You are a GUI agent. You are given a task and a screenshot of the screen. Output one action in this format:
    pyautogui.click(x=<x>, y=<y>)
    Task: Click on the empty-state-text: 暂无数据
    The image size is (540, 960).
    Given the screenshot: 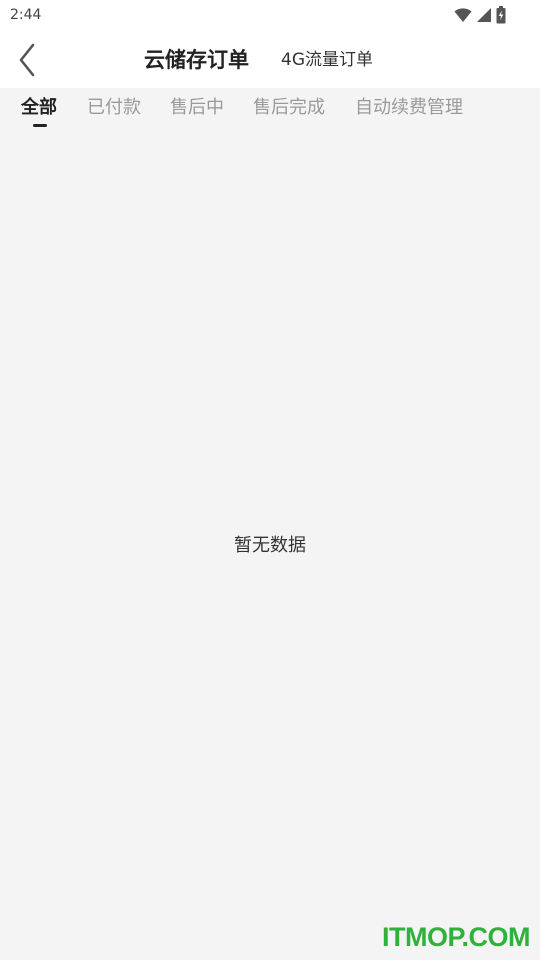 What is the action you would take?
    pyautogui.click(x=270, y=545)
    